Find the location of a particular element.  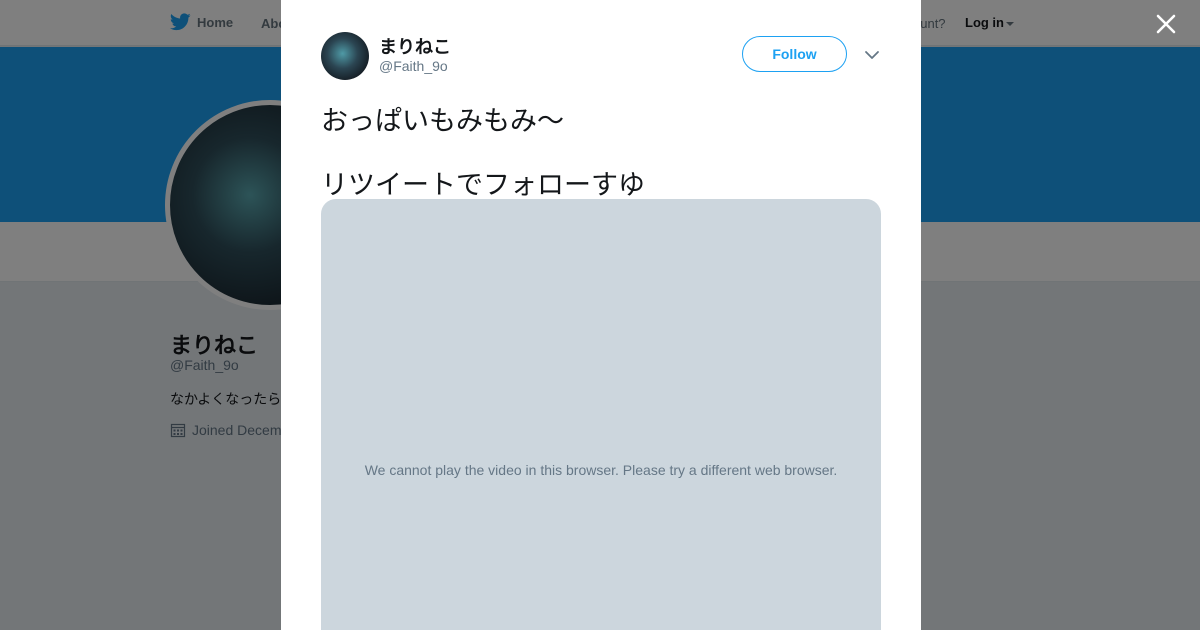

close-modal-button is located at coordinates (1166, 24).